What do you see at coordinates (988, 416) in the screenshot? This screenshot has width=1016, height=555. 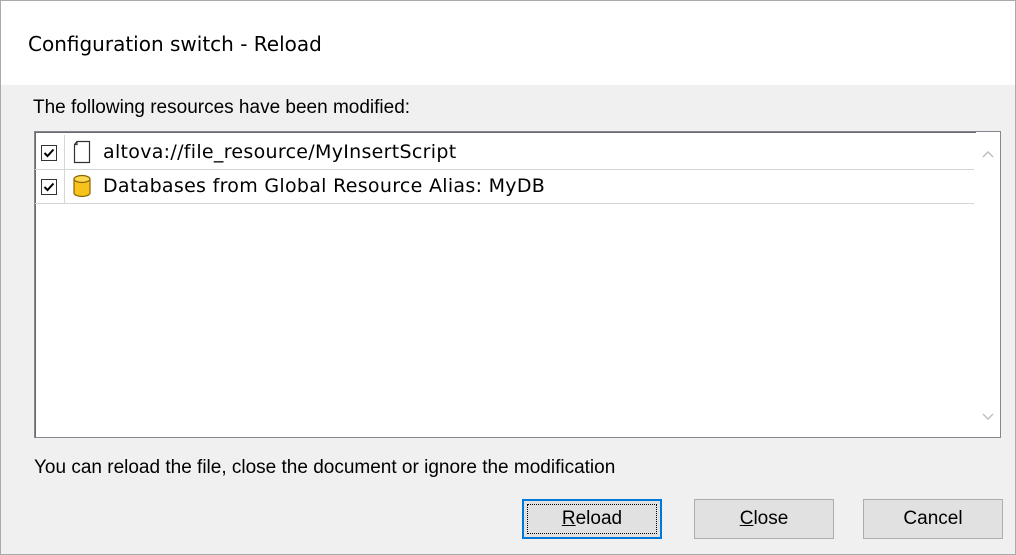 I see `scroll-down-icon` at bounding box center [988, 416].